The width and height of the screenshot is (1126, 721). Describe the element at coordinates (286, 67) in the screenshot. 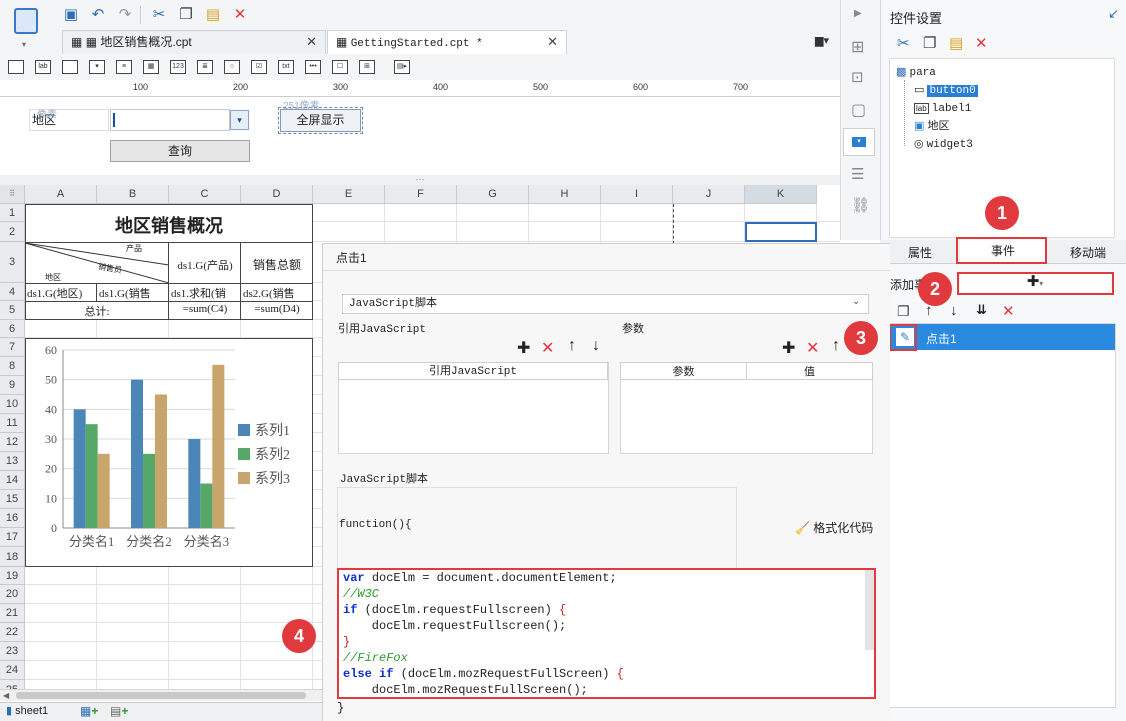

I see `txt-widget-icon: txt` at that location.